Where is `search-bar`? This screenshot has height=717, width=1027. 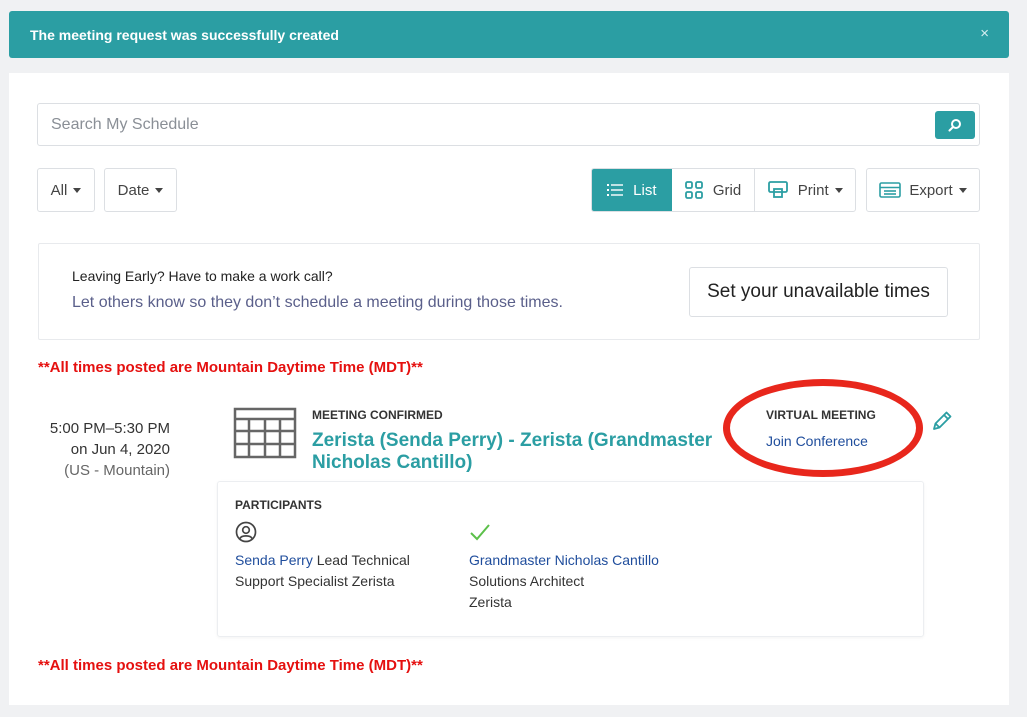 search-bar is located at coordinates (508, 124).